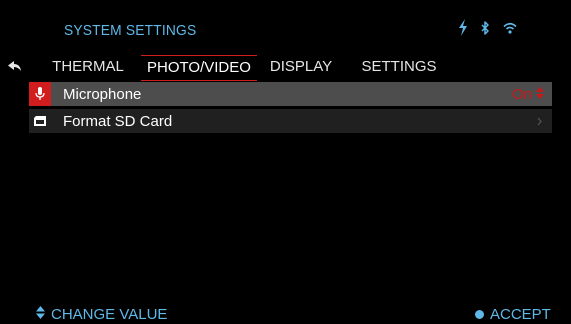 This screenshot has height=324, width=571. What do you see at coordinates (40, 94) in the screenshot?
I see `microphone-icon` at bounding box center [40, 94].